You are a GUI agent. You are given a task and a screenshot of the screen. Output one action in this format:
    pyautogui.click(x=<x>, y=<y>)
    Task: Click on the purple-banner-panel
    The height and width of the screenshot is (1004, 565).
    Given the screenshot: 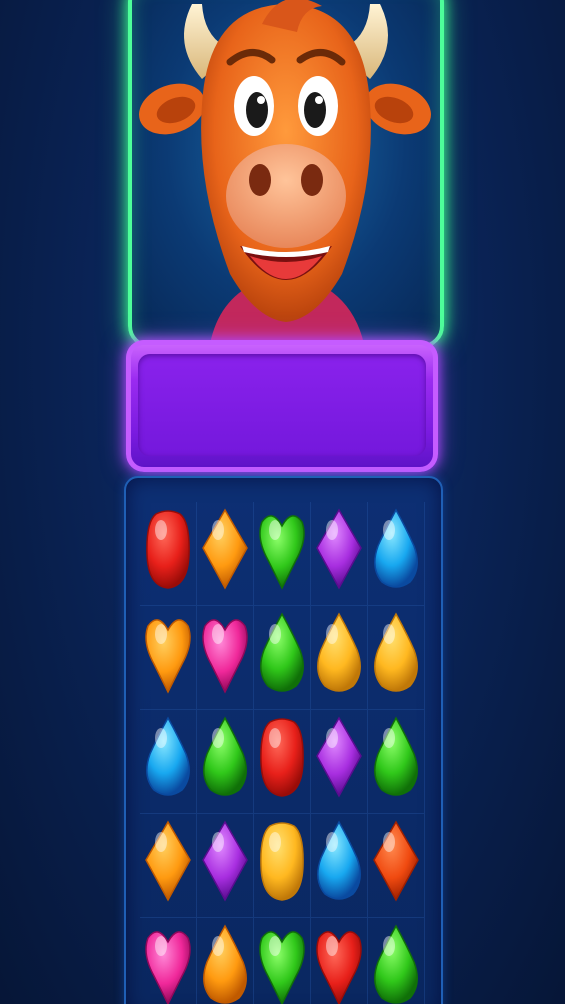 What is the action you would take?
    pyautogui.click(x=282, y=406)
    